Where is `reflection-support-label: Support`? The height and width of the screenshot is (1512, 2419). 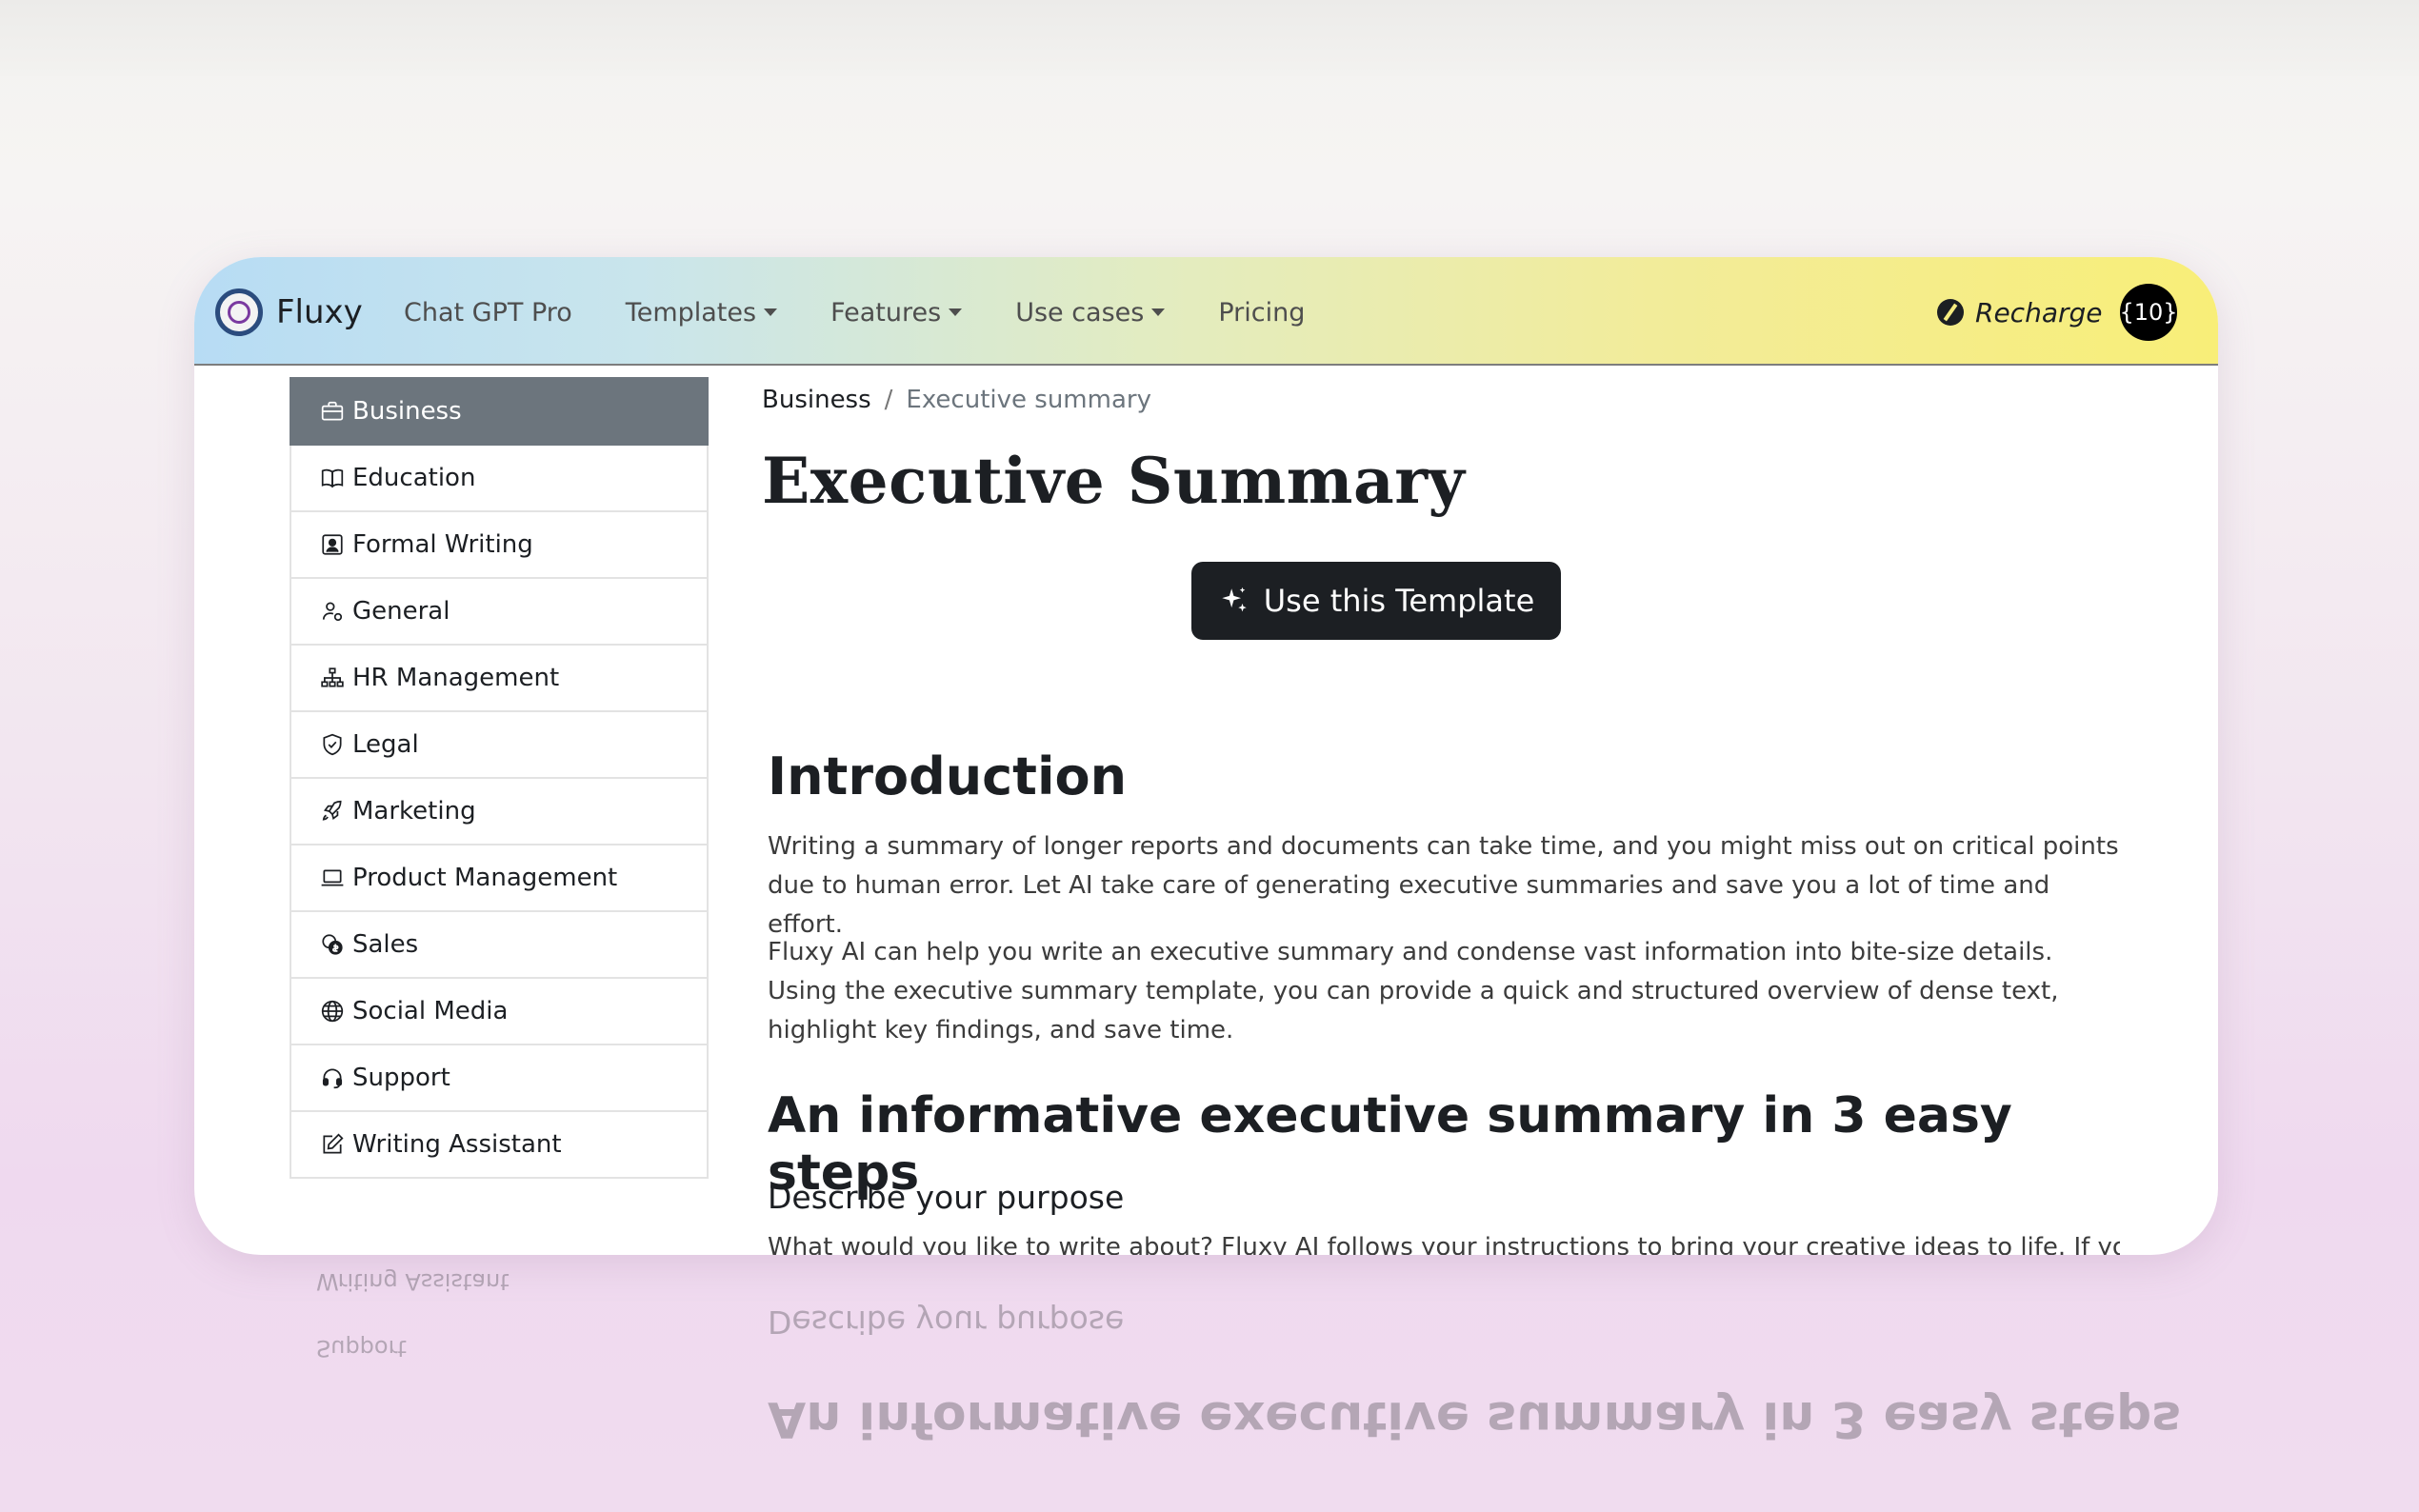 reflection-support-label: Support is located at coordinates (361, 1348).